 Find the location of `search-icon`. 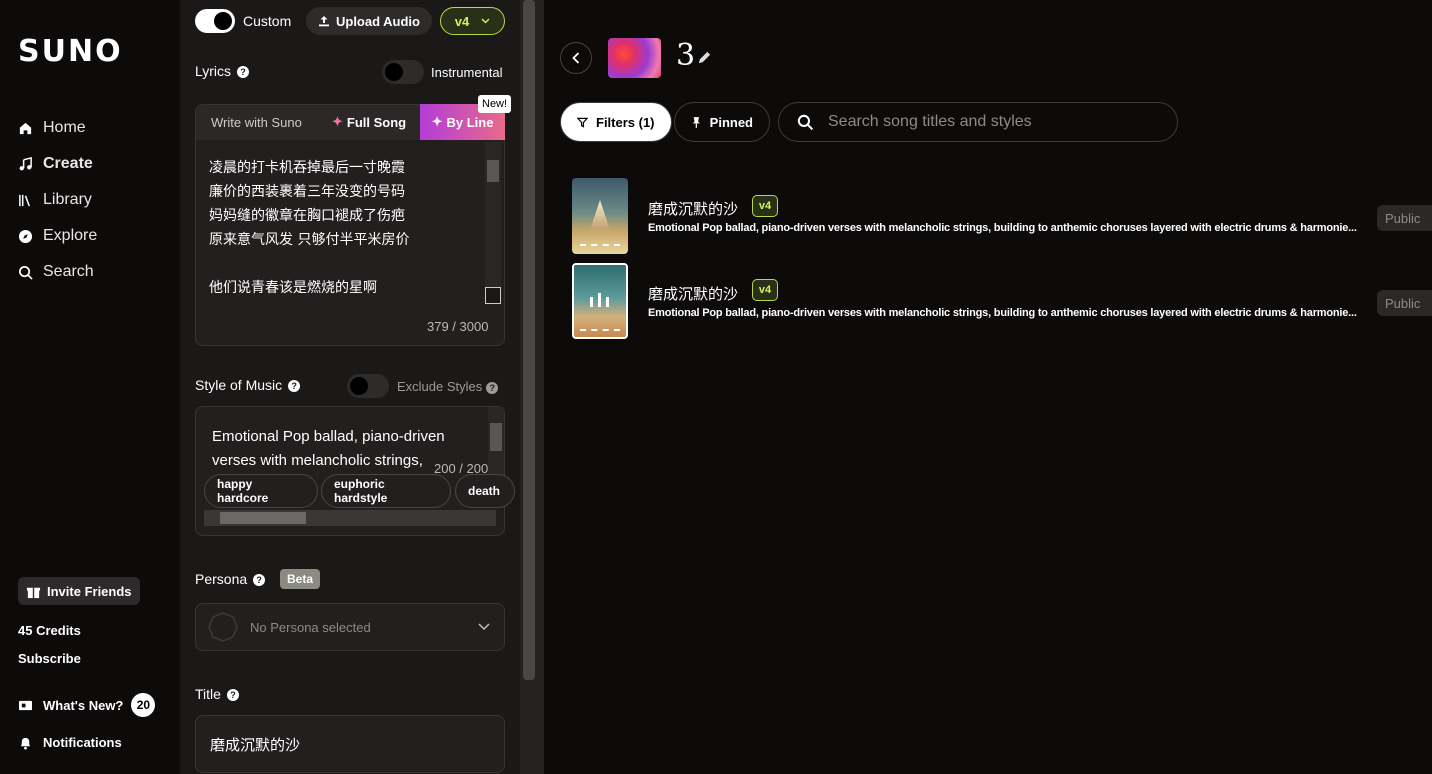

search-icon is located at coordinates (805, 122).